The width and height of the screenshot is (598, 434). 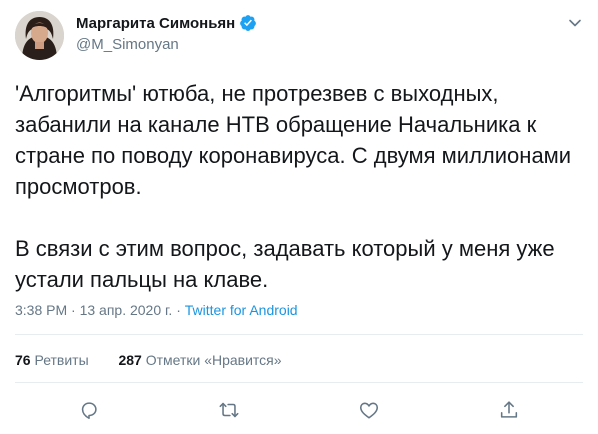 I want to click on tweet-source-link: Twitter for Android, so click(x=241, y=310).